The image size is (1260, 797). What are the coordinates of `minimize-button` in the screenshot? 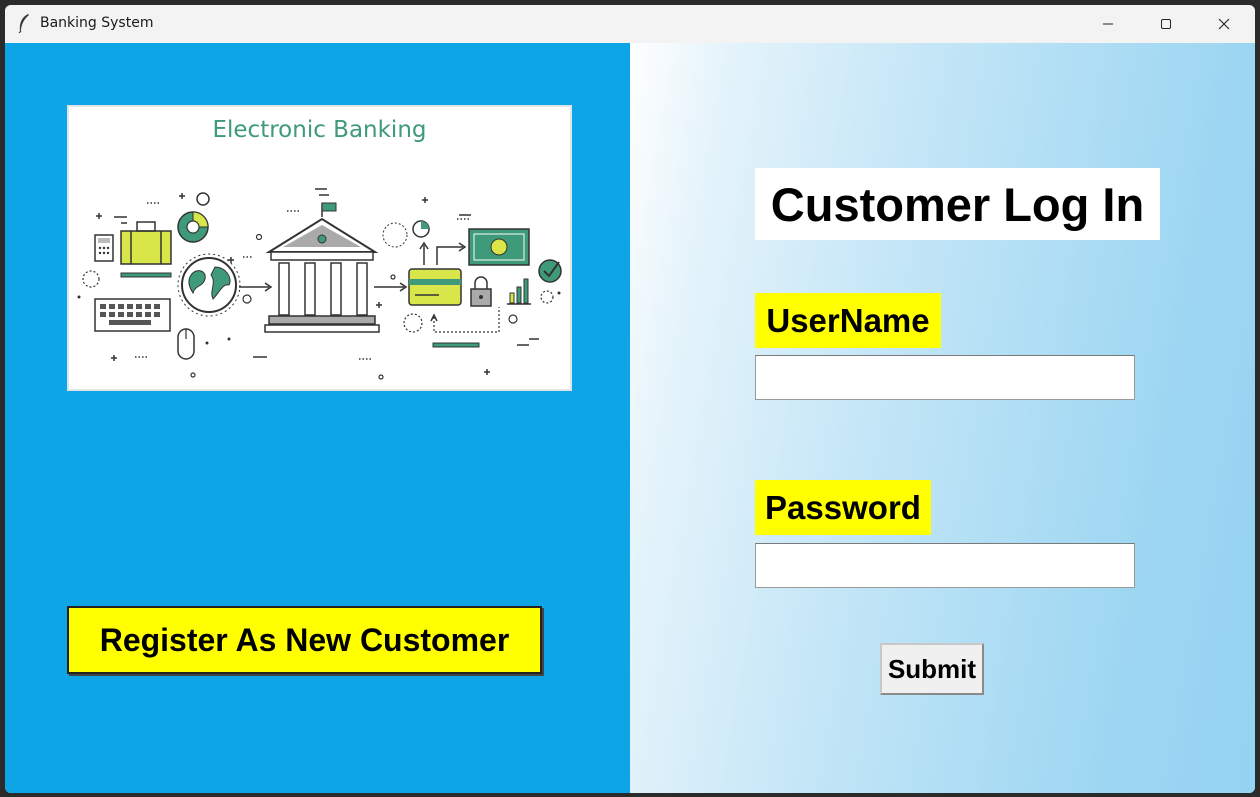 It's located at (1108, 24).